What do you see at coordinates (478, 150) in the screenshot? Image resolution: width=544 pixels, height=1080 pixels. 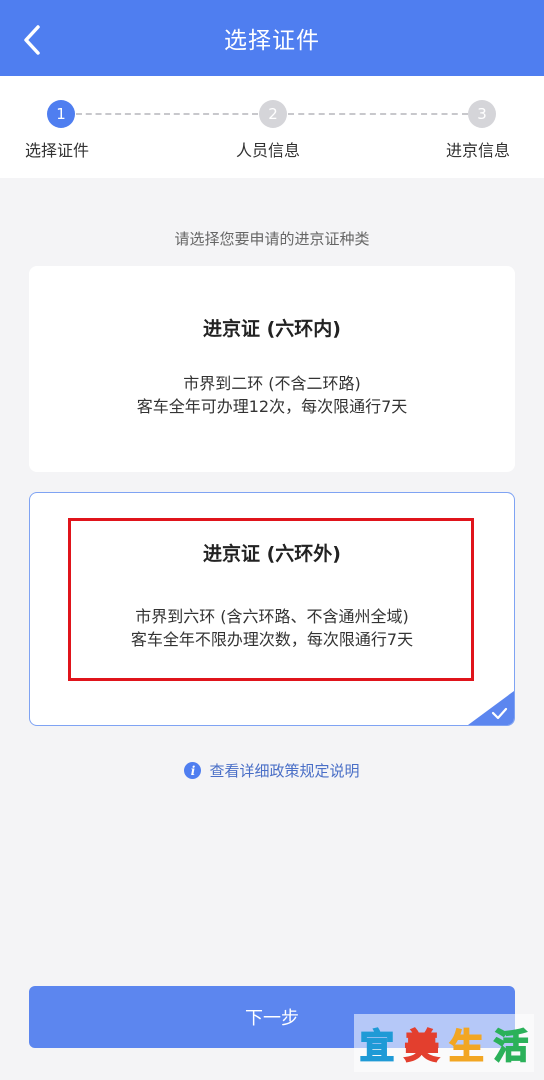 I see `step-3-label: 进京信息` at bounding box center [478, 150].